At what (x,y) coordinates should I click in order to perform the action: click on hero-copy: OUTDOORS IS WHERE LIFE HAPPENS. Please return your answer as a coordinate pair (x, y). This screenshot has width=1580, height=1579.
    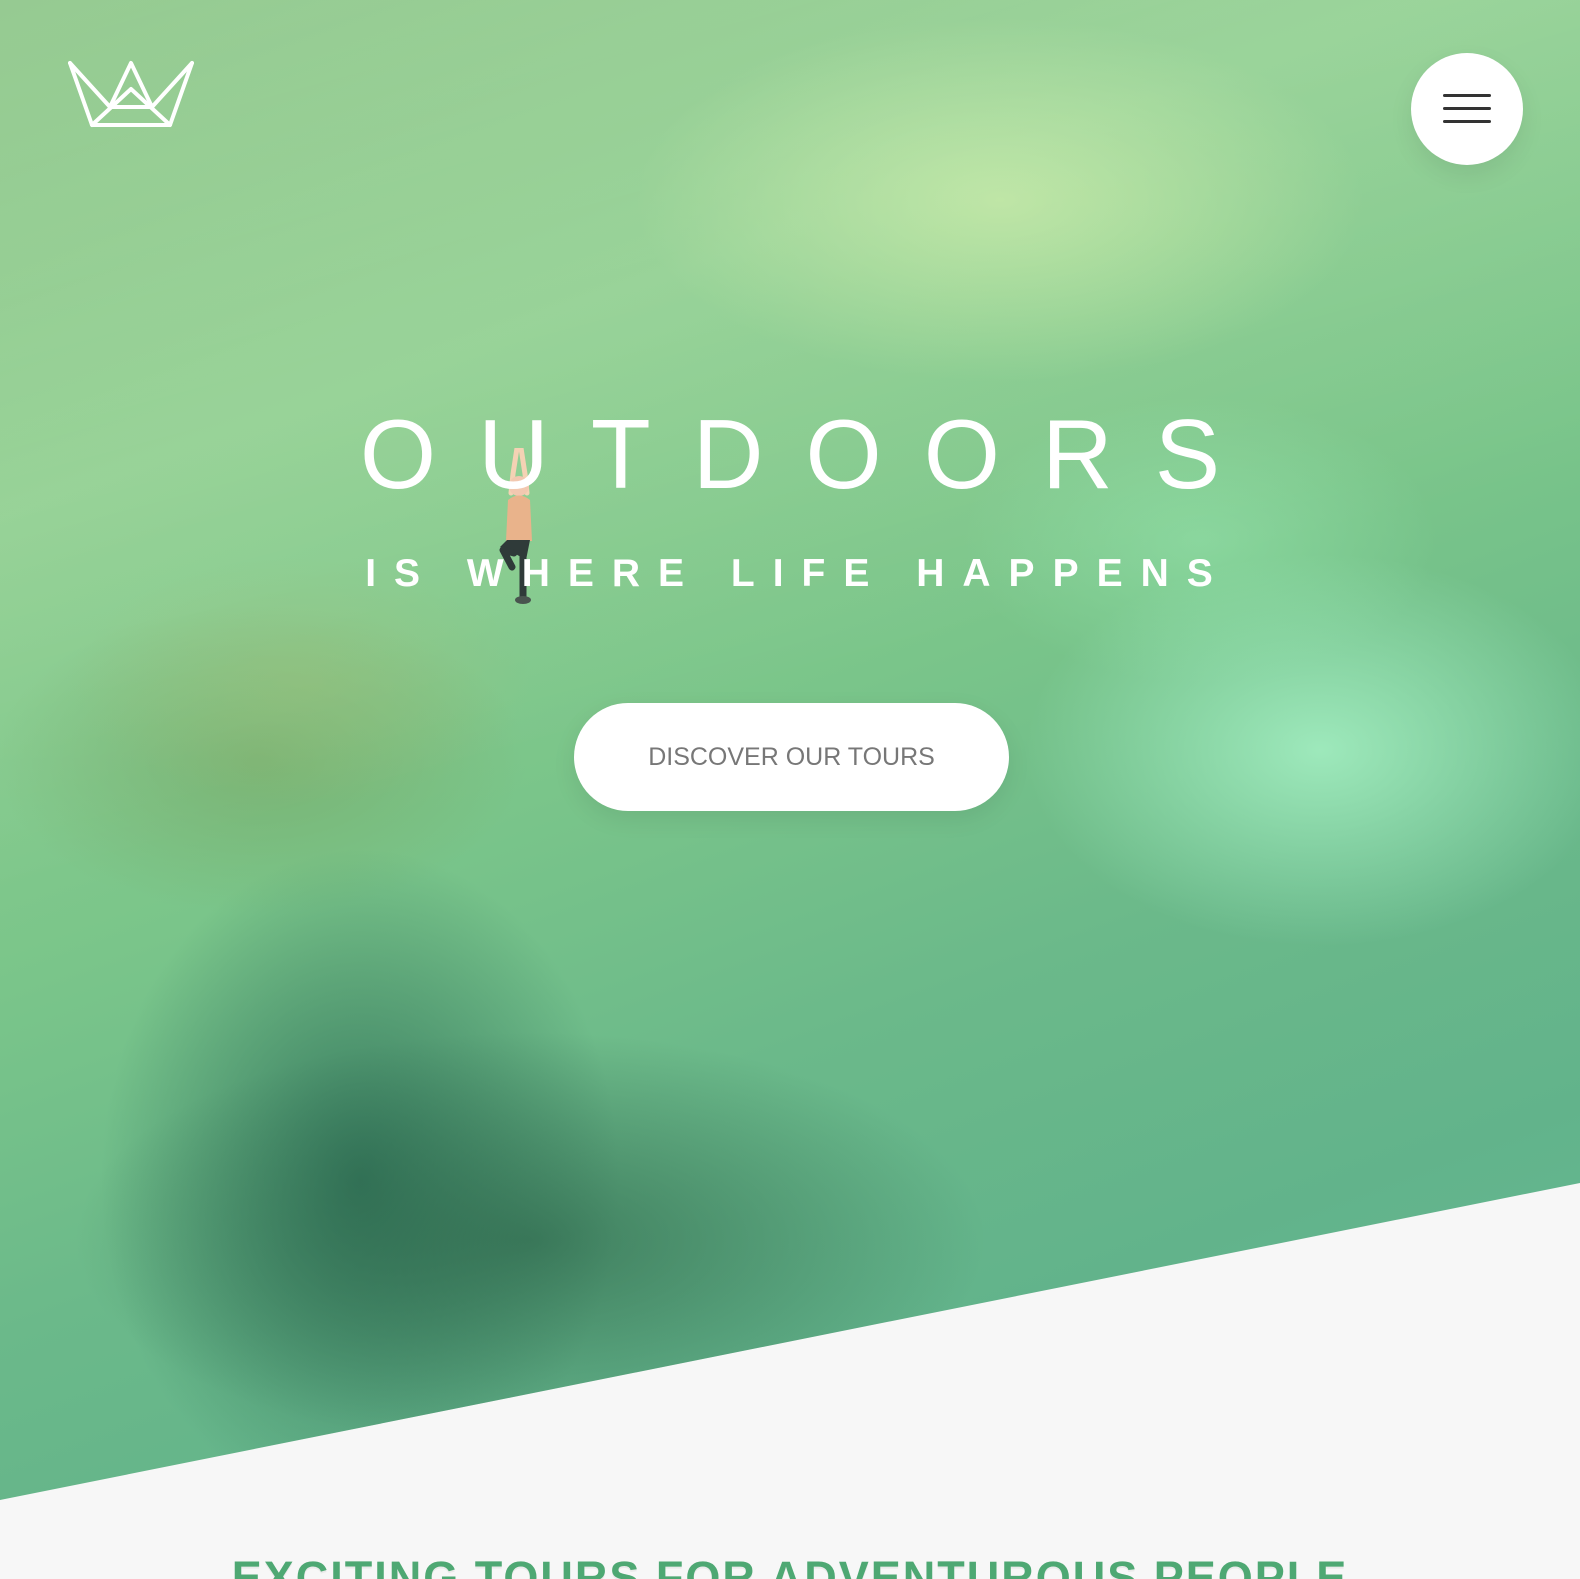
    Looking at the image, I should click on (790, 499).